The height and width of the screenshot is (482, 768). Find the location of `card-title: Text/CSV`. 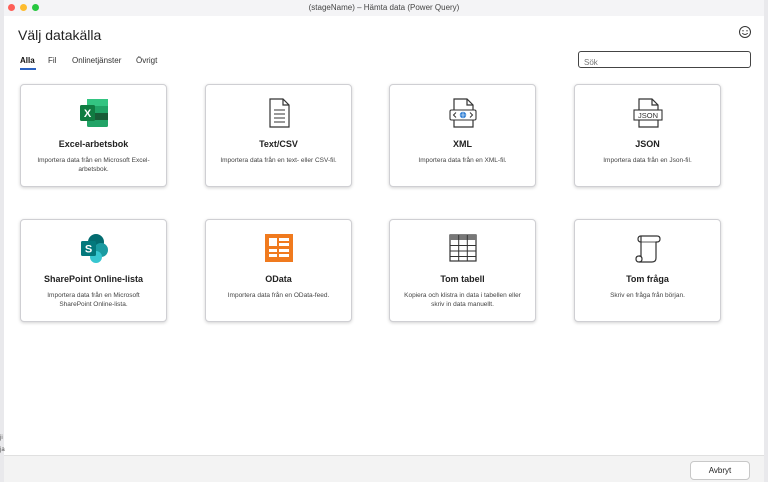

card-title: Text/CSV is located at coordinates (278, 144).